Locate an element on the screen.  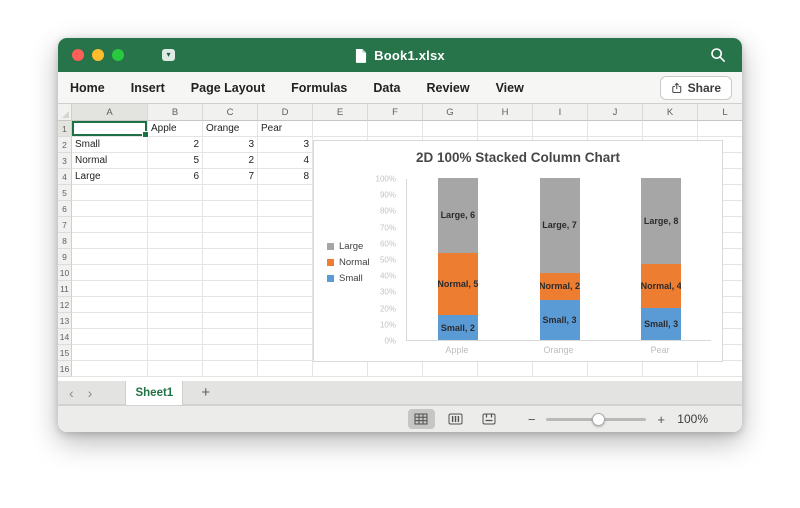
cell-C16 is located at coordinates (230, 369).